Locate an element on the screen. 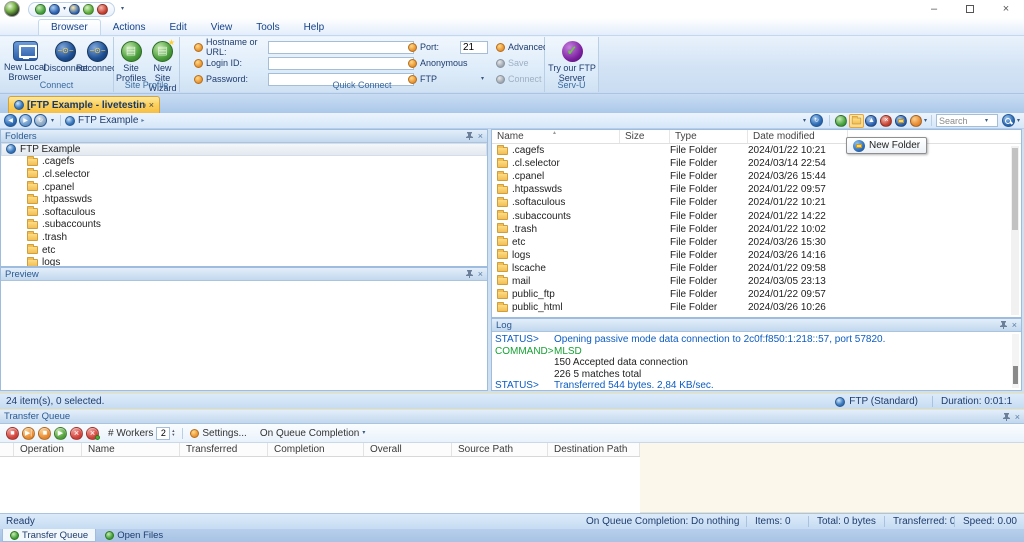 The width and height of the screenshot is (1024, 542). tree-folder-item: .htpasswds is located at coordinates (244, 199).